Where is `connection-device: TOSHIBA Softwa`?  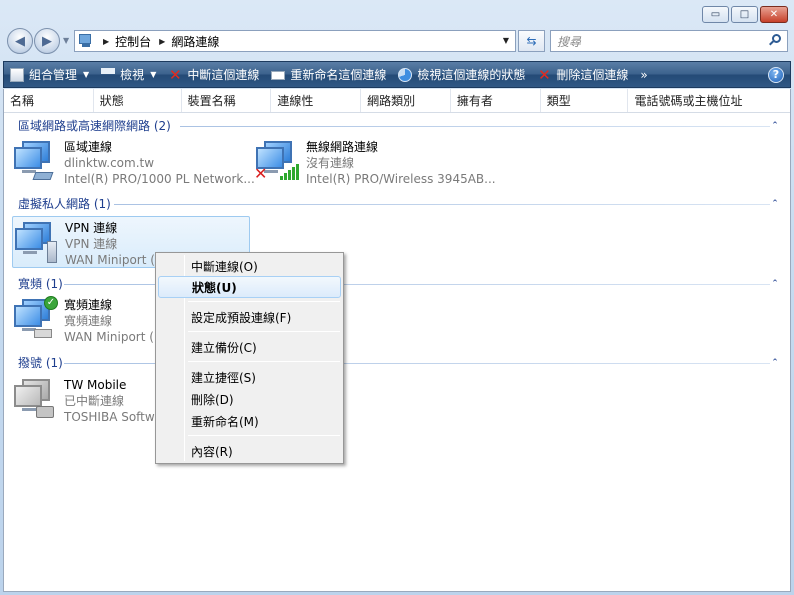 connection-device: TOSHIBA Softwa is located at coordinates (113, 417).